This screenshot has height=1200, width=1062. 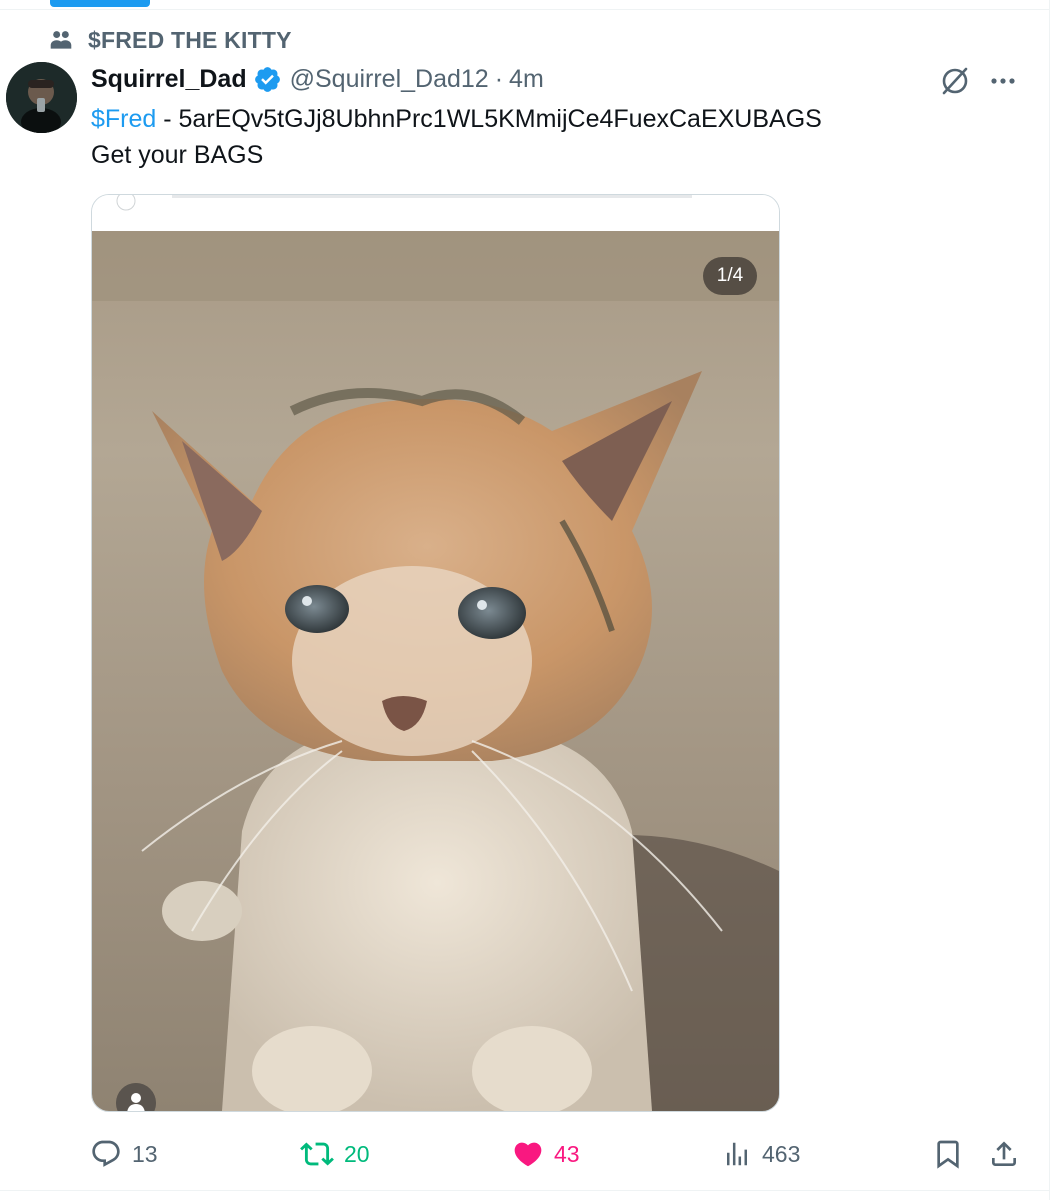 I want to click on share-button, so click(x=1004, y=1154).